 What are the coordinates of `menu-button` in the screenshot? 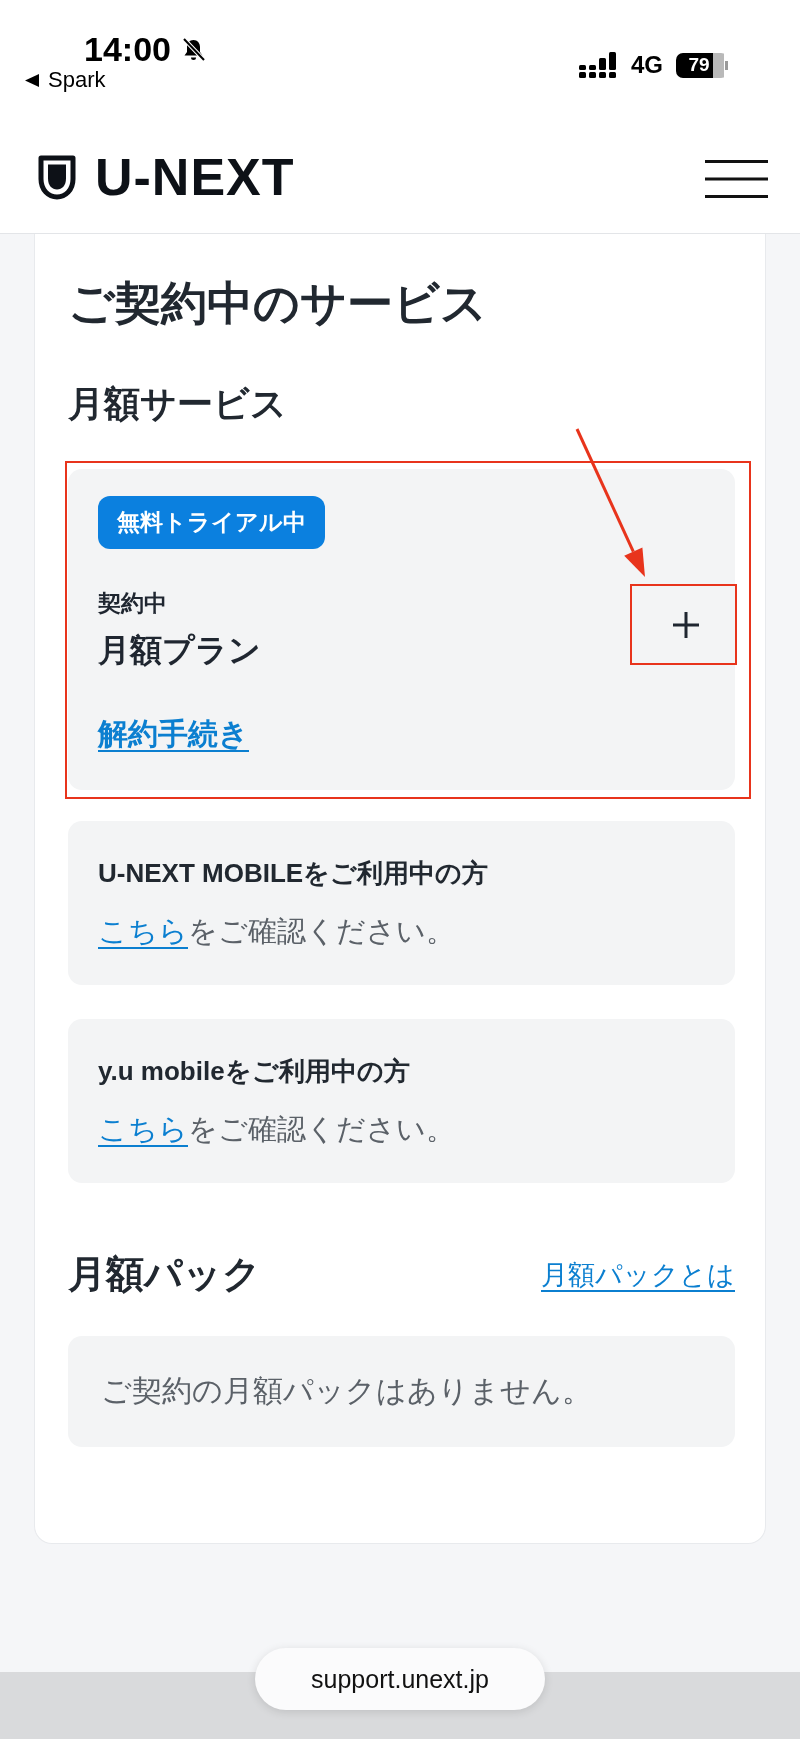 It's located at (736, 179).